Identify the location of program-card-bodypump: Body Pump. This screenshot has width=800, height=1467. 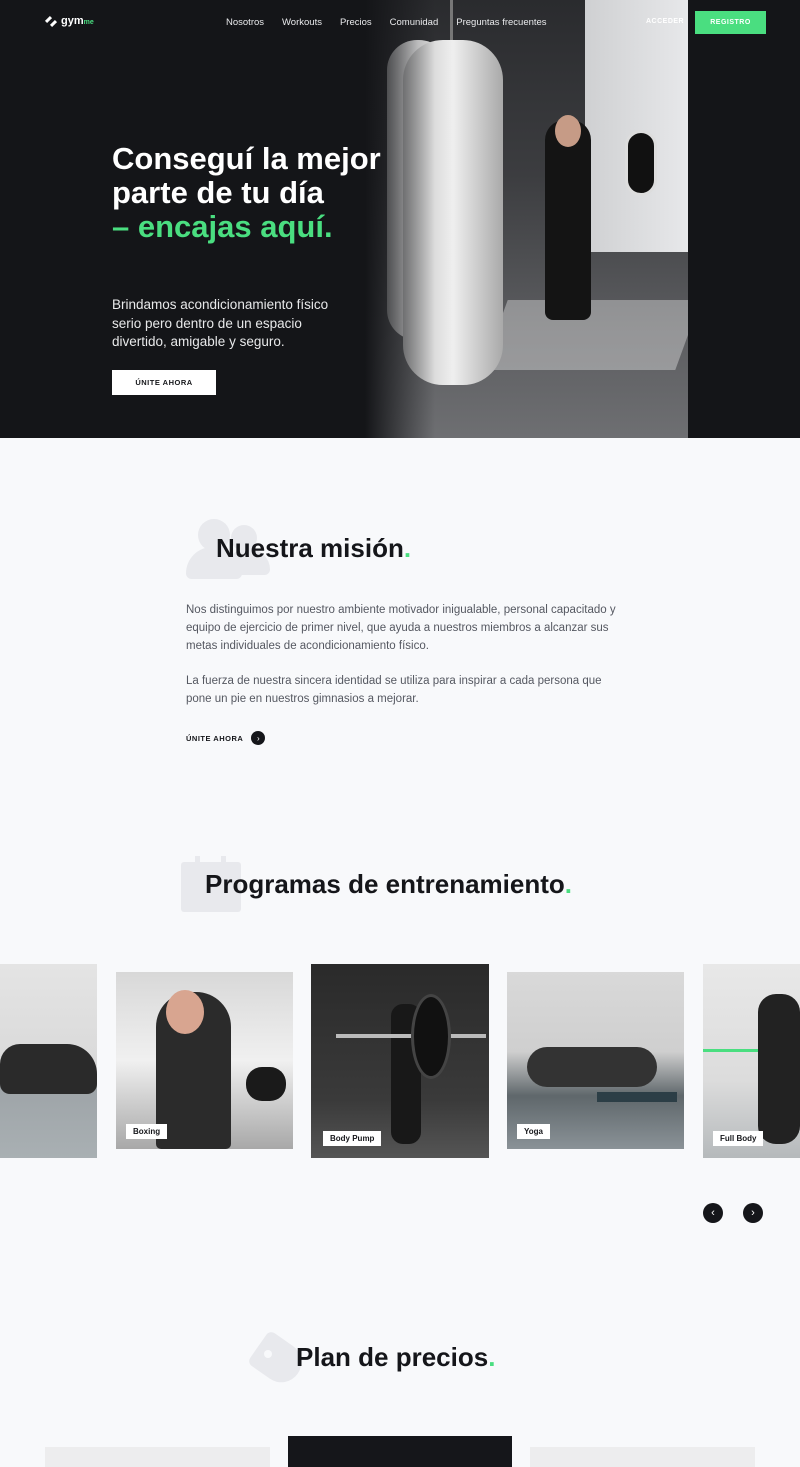
(400, 1061).